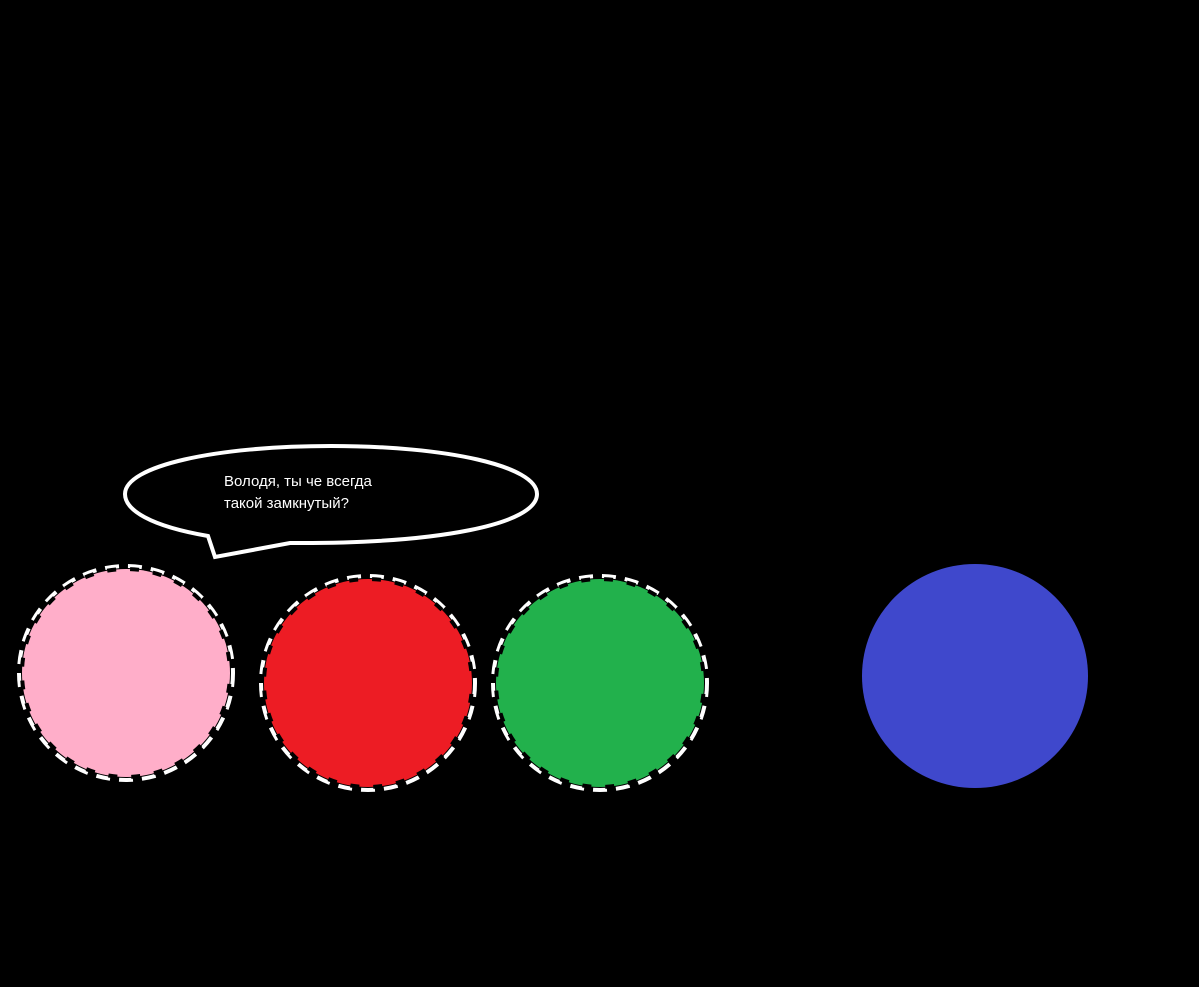  Describe the element at coordinates (286, 503) in the screenshot. I see `speech-line-2: такой замкнутый?` at that location.